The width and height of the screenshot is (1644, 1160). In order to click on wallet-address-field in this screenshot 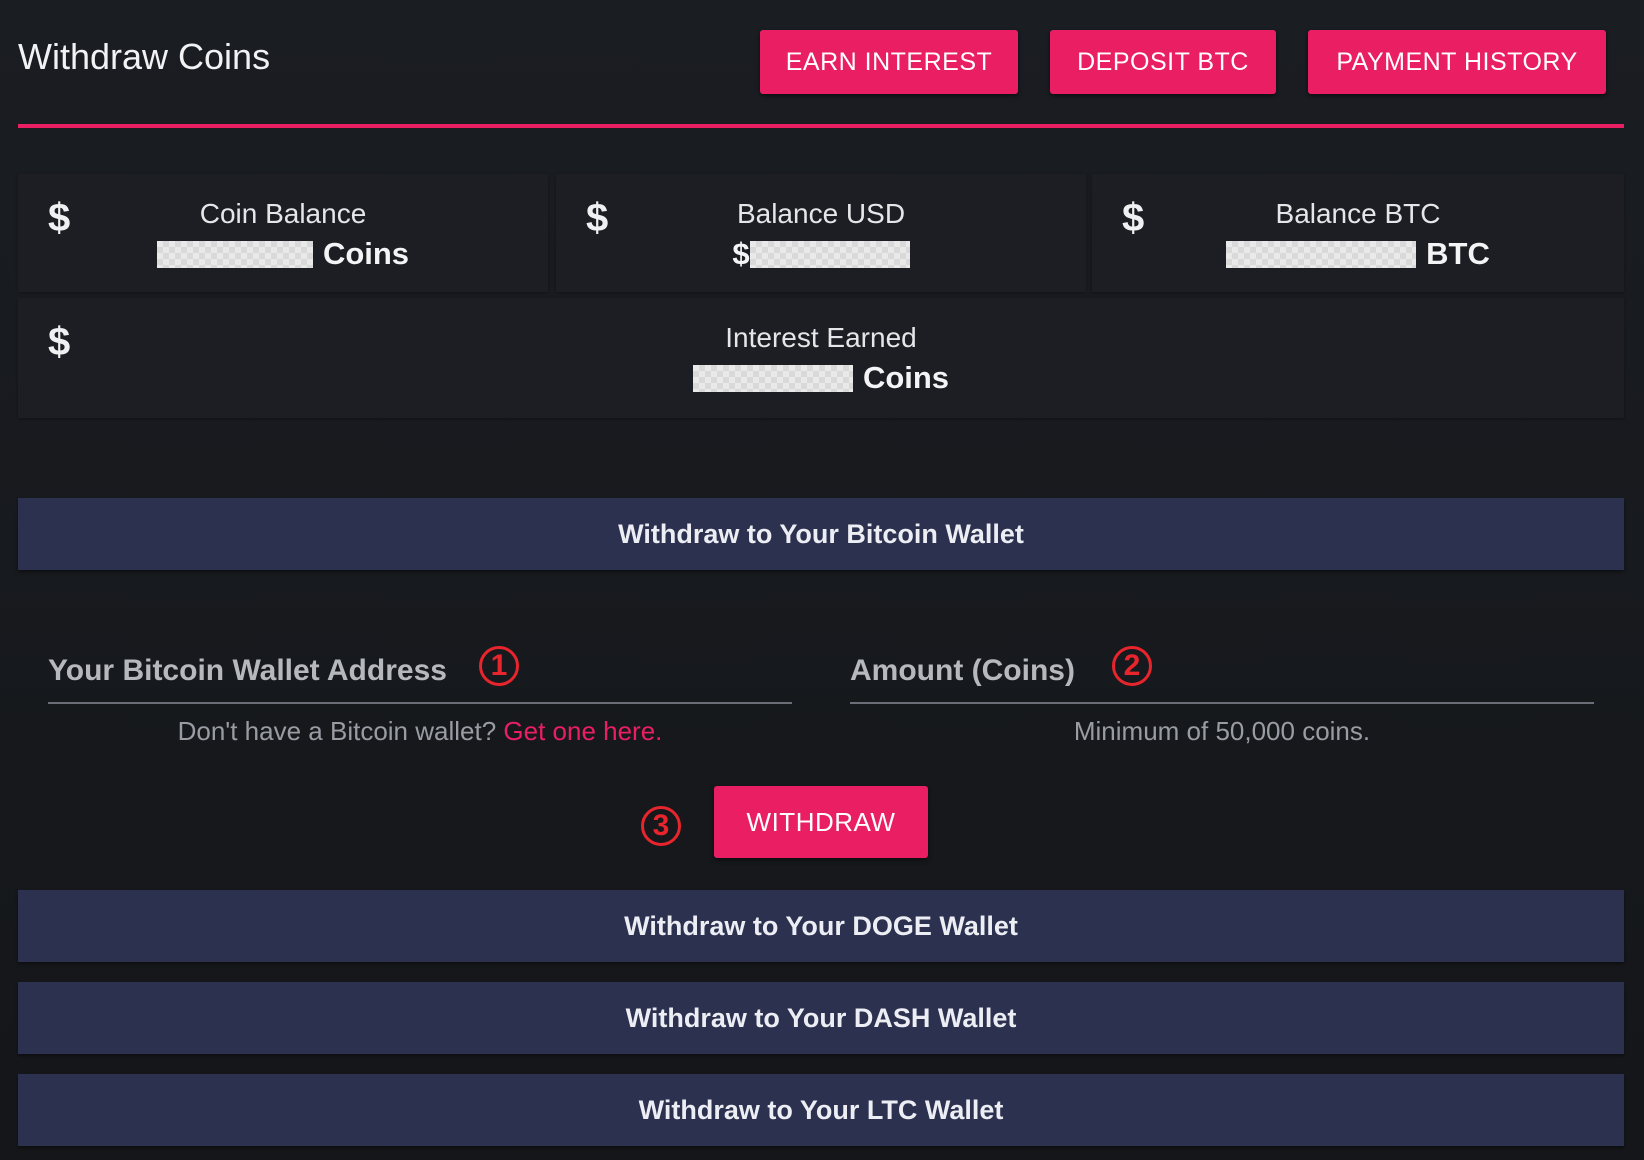, I will do `click(420, 672)`.